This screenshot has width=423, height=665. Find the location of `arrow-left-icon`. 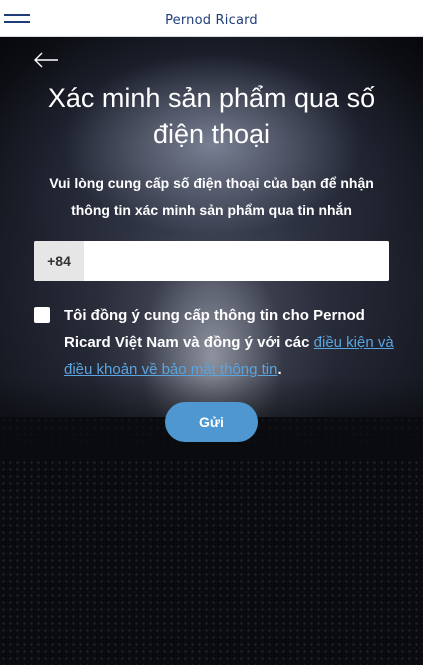

arrow-left-icon is located at coordinates (46, 60).